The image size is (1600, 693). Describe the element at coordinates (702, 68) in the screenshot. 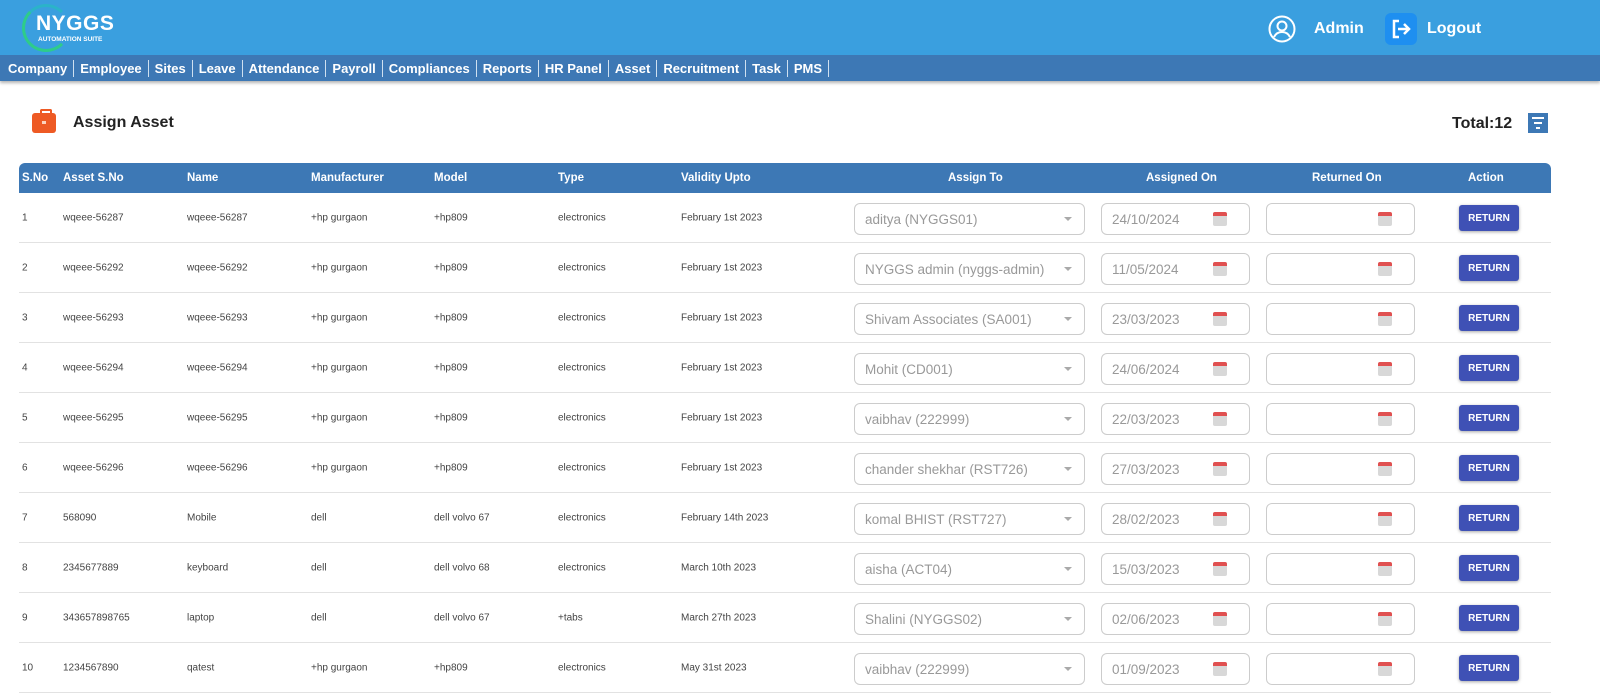

I see `nav-recruitment: Recruitment` at that location.